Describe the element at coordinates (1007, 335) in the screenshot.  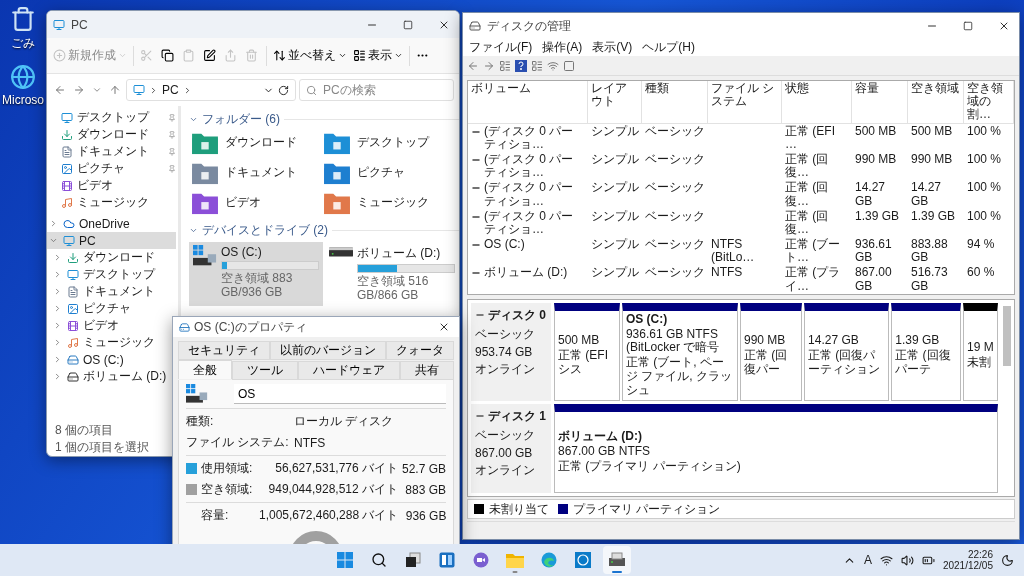
I see `scrollbar-thumb` at that location.